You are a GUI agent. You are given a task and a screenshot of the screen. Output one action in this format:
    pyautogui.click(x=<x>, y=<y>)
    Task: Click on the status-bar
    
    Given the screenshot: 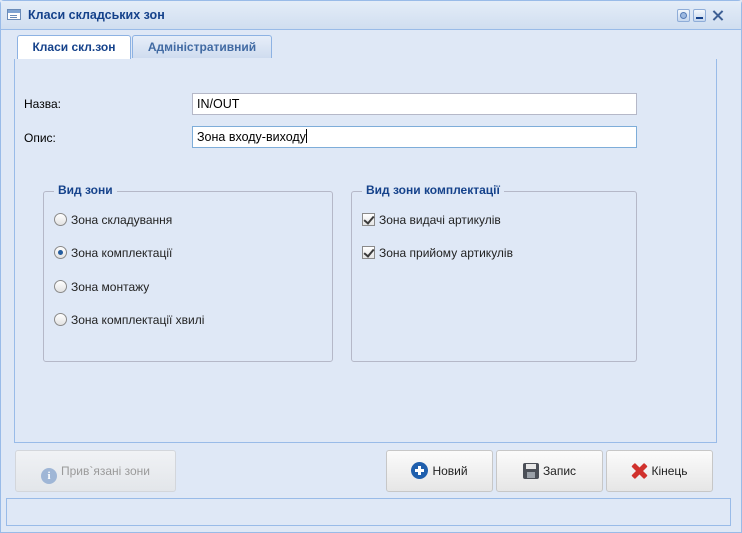 What is the action you would take?
    pyautogui.click(x=368, y=512)
    